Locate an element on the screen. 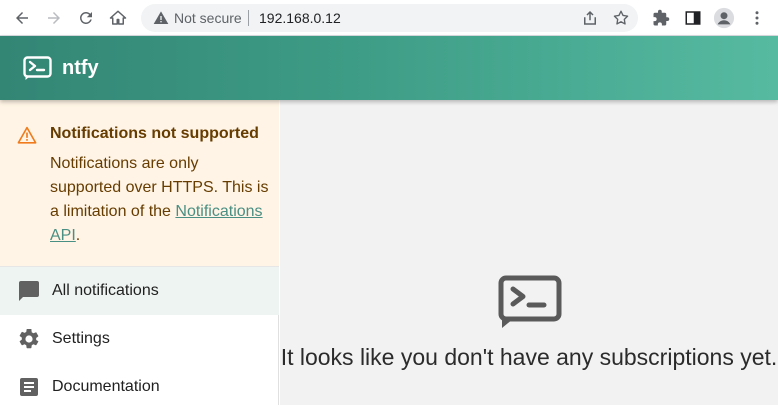  alert-title: Notifications not supported is located at coordinates (154, 133).